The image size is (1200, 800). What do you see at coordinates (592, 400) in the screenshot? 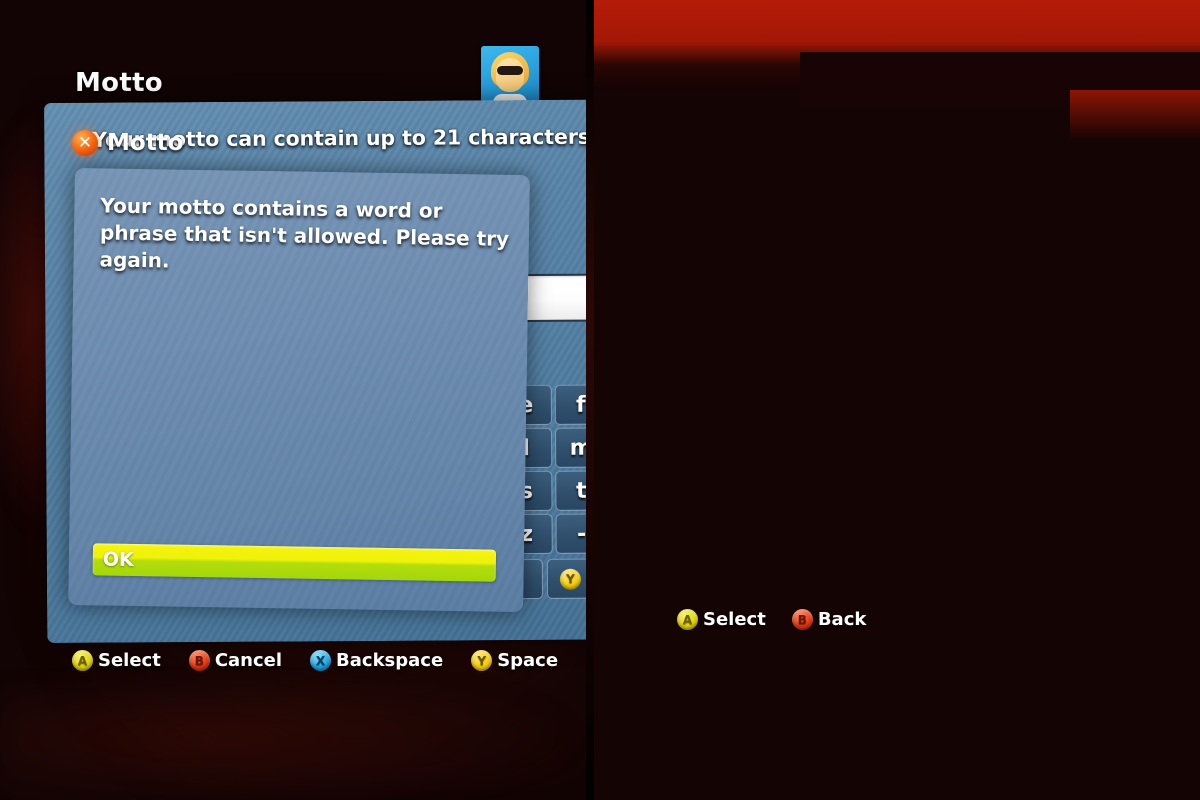
I see `photo-seam` at bounding box center [592, 400].